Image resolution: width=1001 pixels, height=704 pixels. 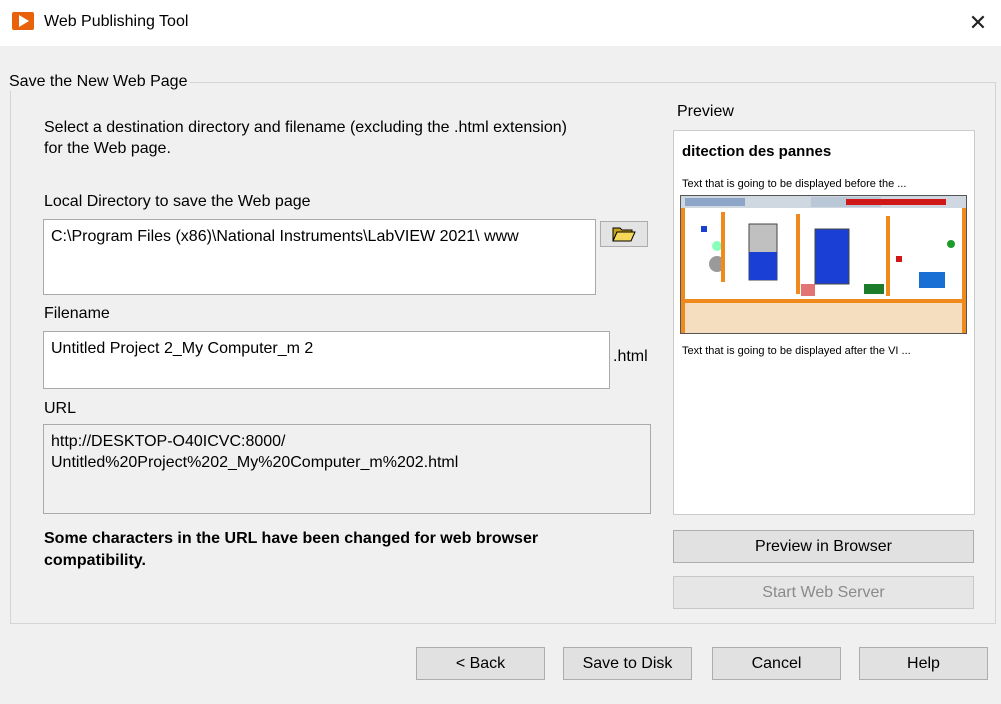 What do you see at coordinates (500, 23) in the screenshot?
I see `title-bar: Web Publishing Tool ✕` at bounding box center [500, 23].